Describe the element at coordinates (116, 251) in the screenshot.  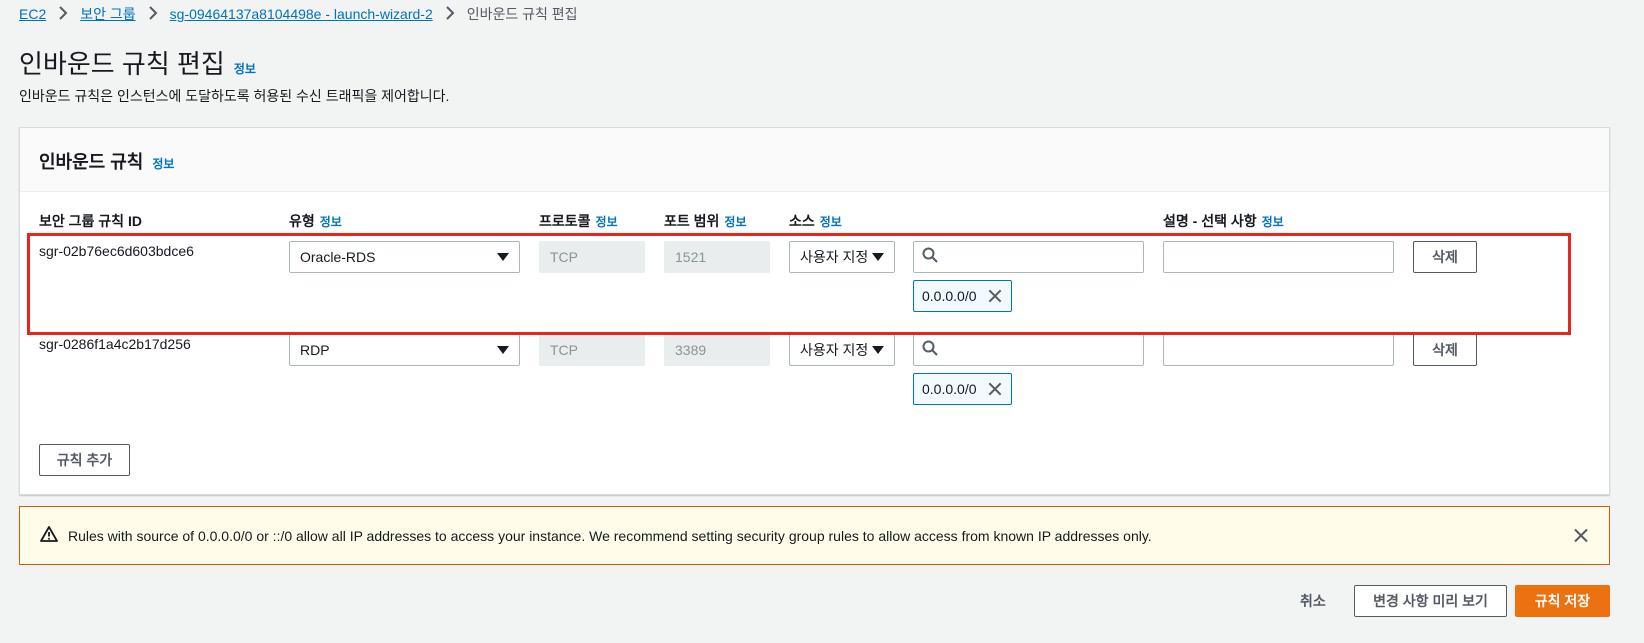
I see `rule-id: sgr-02b76ec6d603bdce6` at that location.